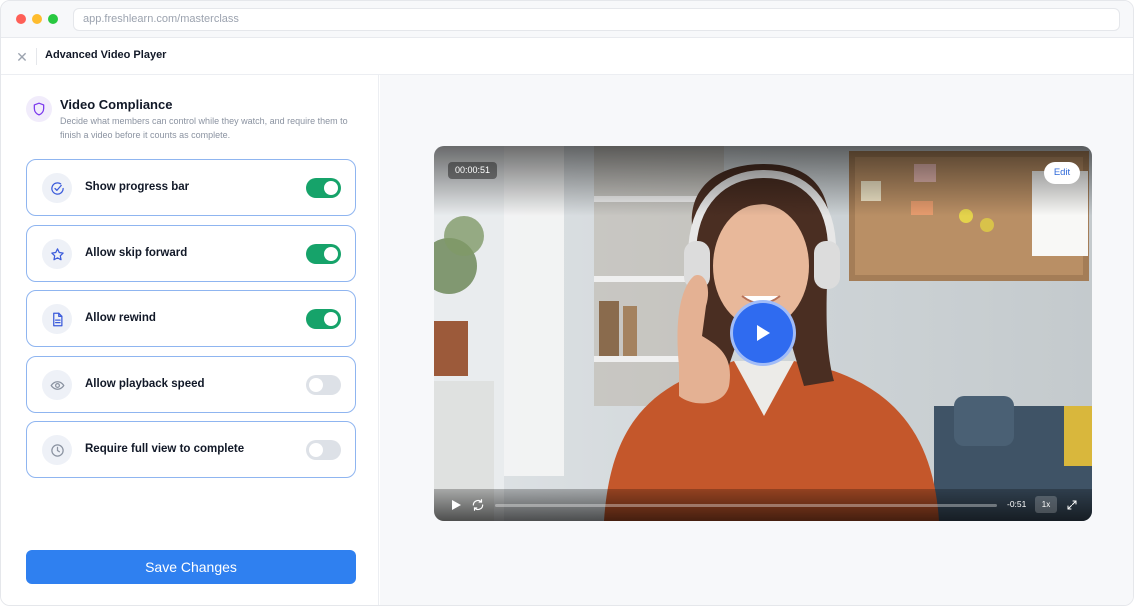  I want to click on progress-bar, so click(746, 505).